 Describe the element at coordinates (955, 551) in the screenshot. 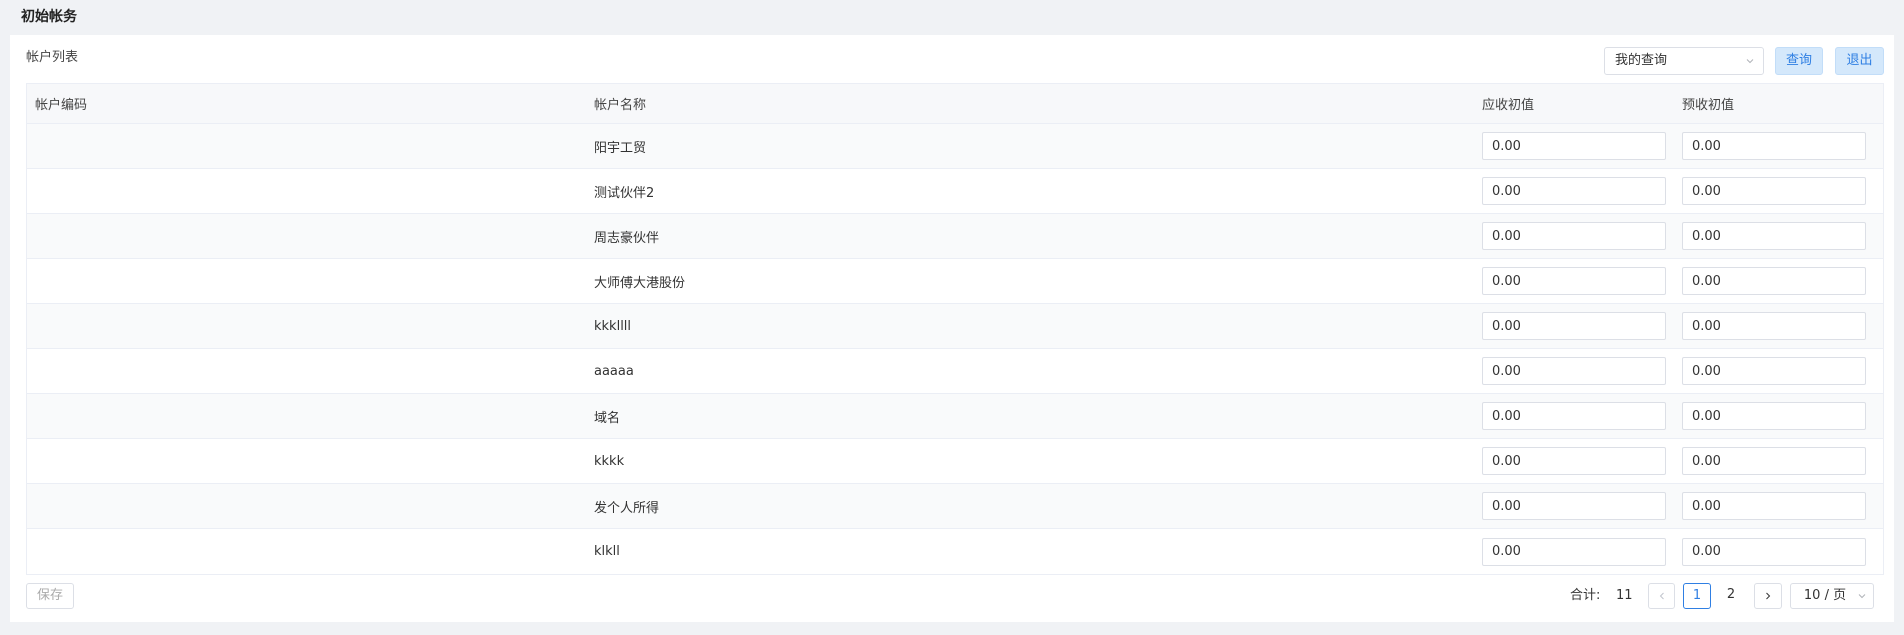

I see `table-row: klkll` at that location.